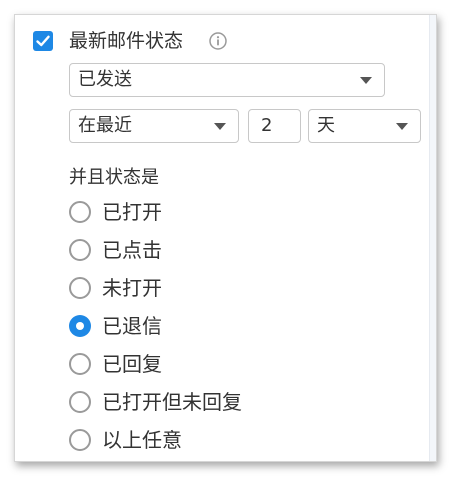 The image size is (452, 477). I want to click on info-icon, so click(218, 41).